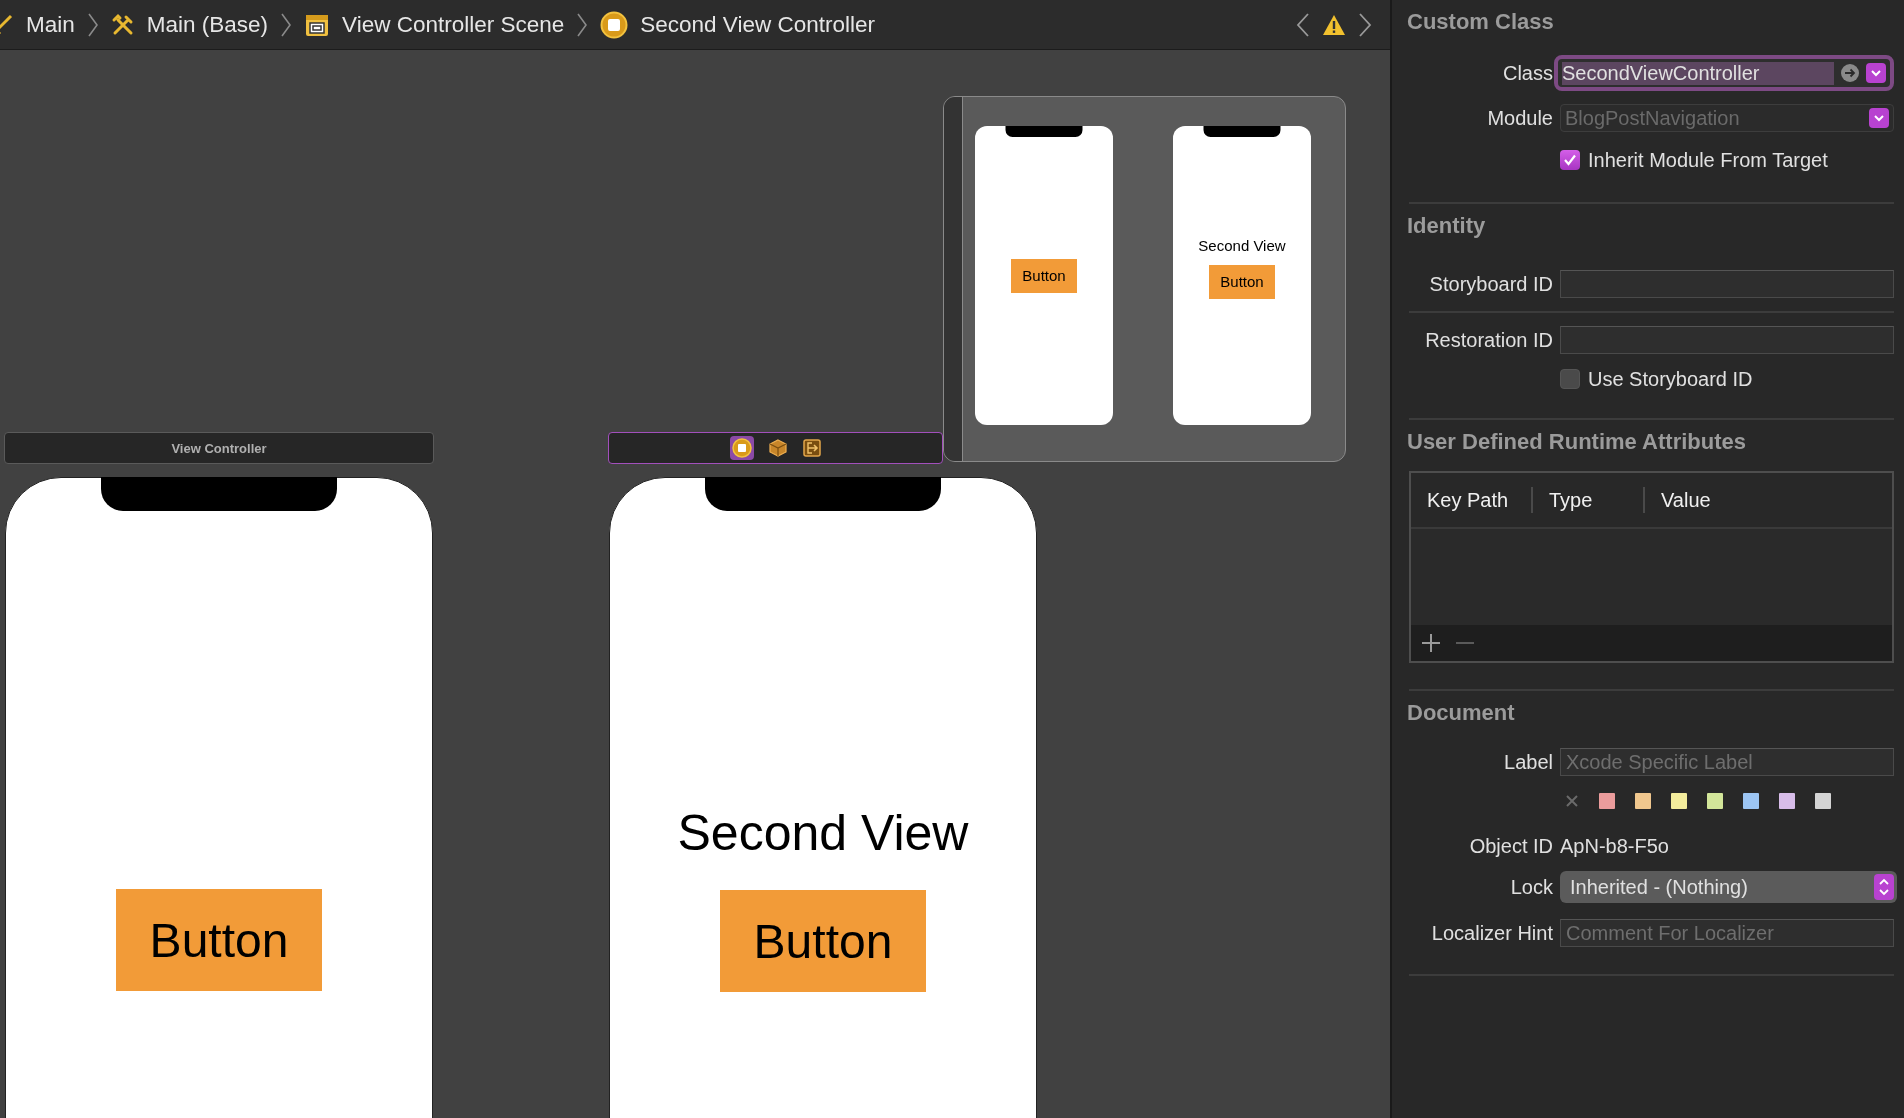  Describe the element at coordinates (1727, 933) in the screenshot. I see `localizer-hint-field: Comment For Localizer` at that location.